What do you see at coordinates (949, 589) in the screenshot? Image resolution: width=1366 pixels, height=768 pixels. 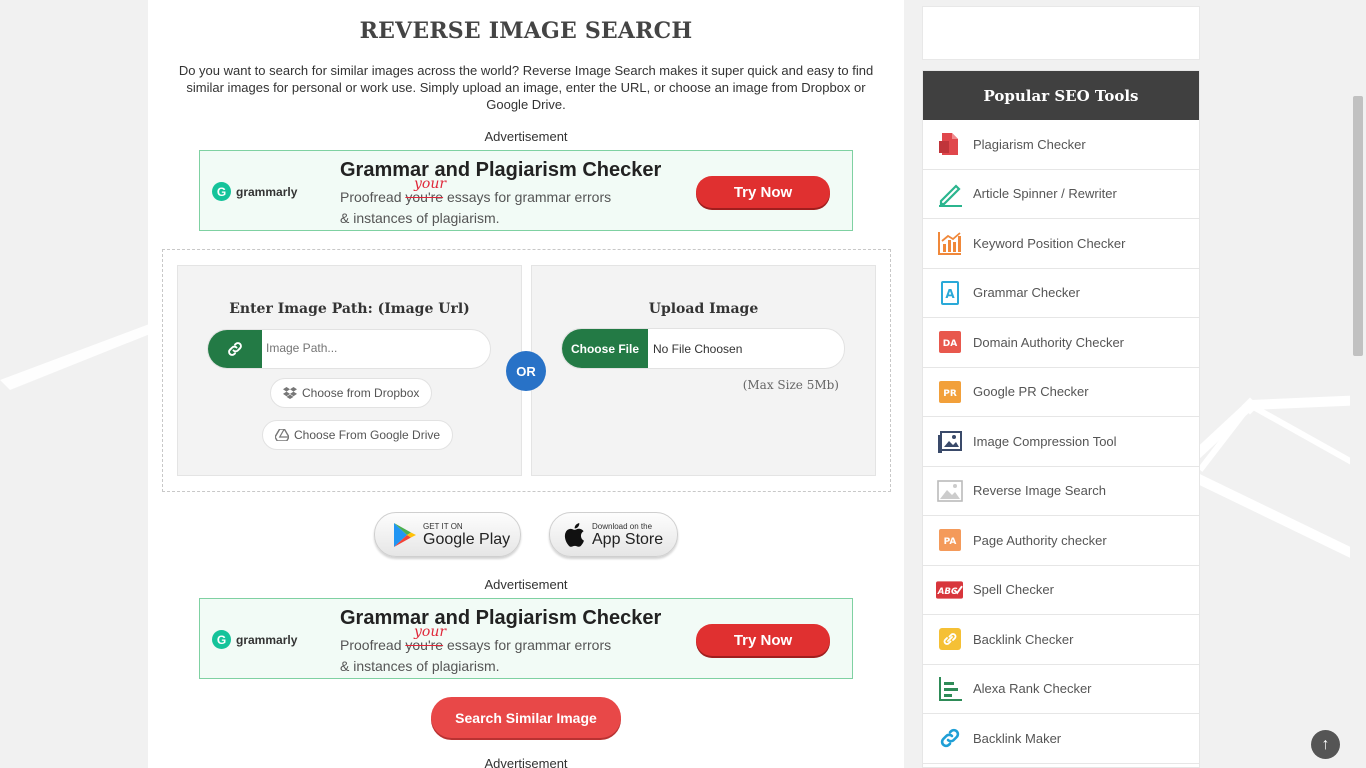 I see `spell-icon: ABC` at bounding box center [949, 589].